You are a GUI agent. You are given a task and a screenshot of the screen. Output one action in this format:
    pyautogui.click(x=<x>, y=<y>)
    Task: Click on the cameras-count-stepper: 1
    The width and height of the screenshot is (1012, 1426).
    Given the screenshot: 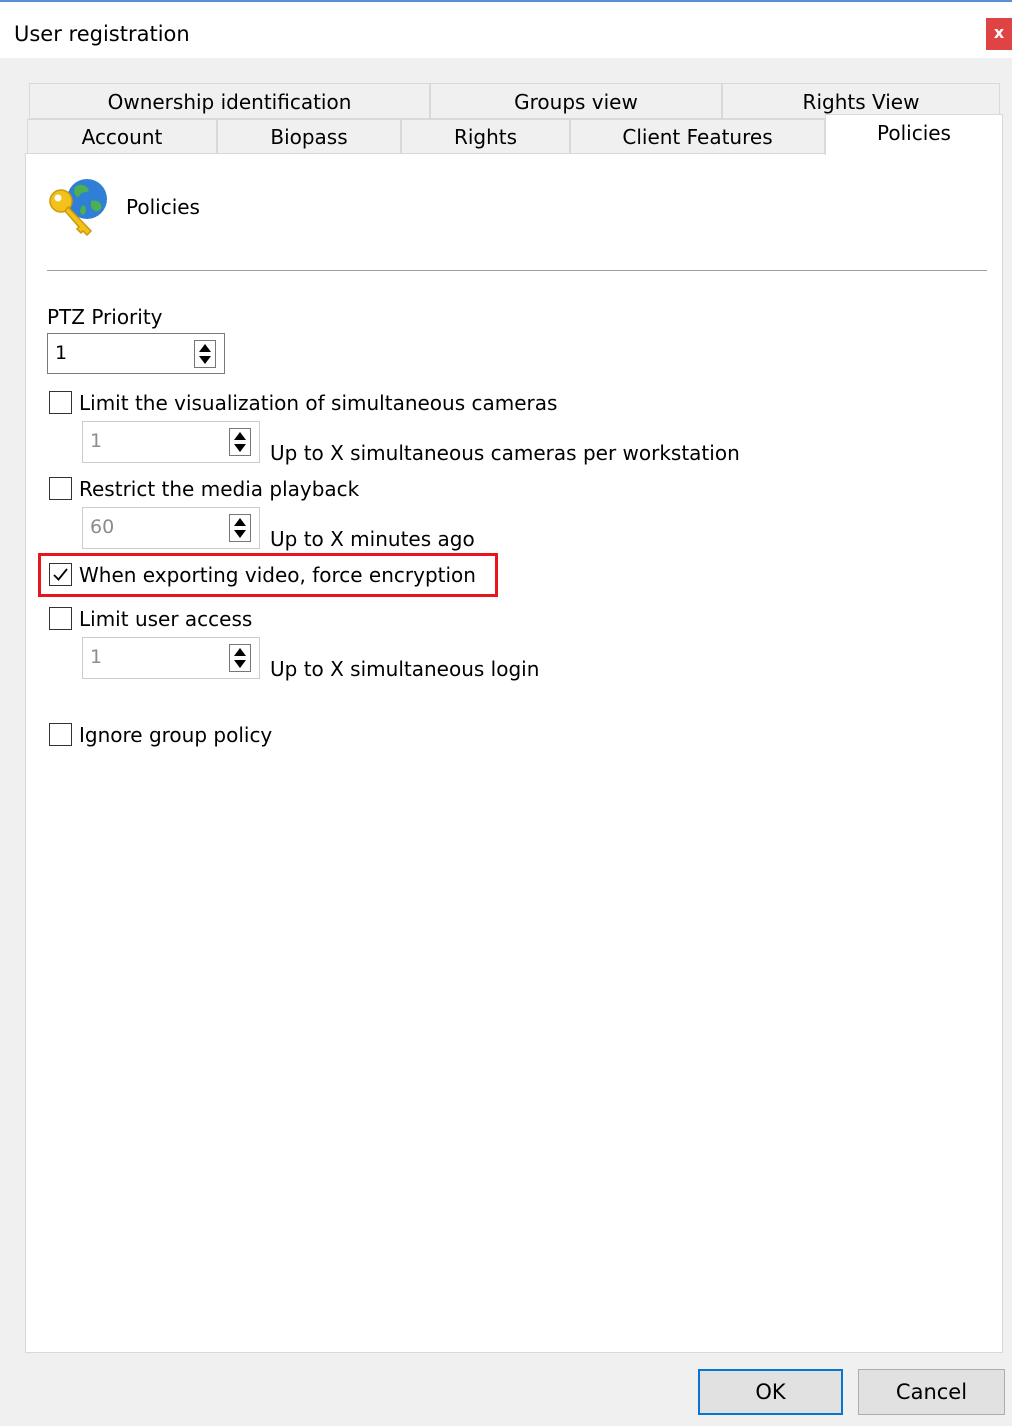 What is the action you would take?
    pyautogui.click(x=171, y=442)
    